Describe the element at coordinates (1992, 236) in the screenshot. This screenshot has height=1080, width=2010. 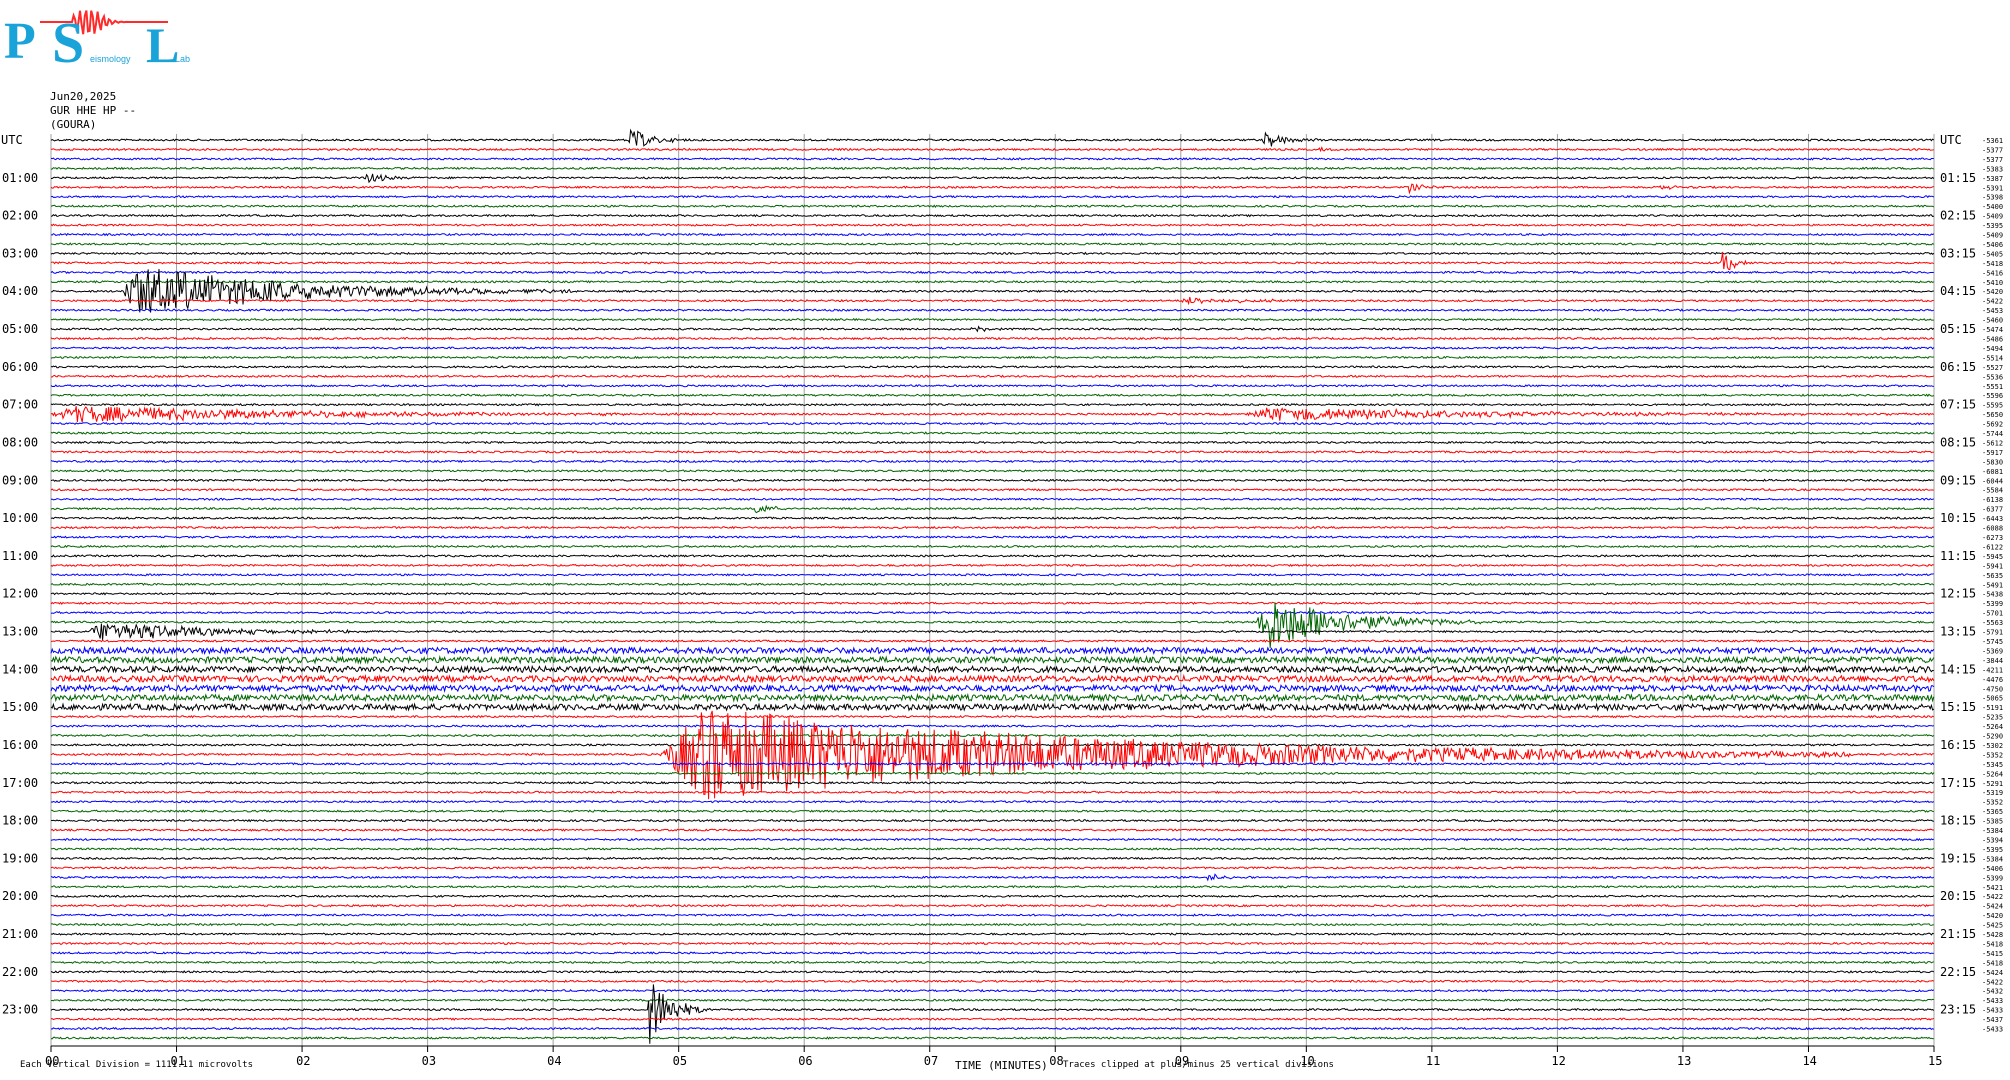
I see `trace-offset-label: -5409` at that location.